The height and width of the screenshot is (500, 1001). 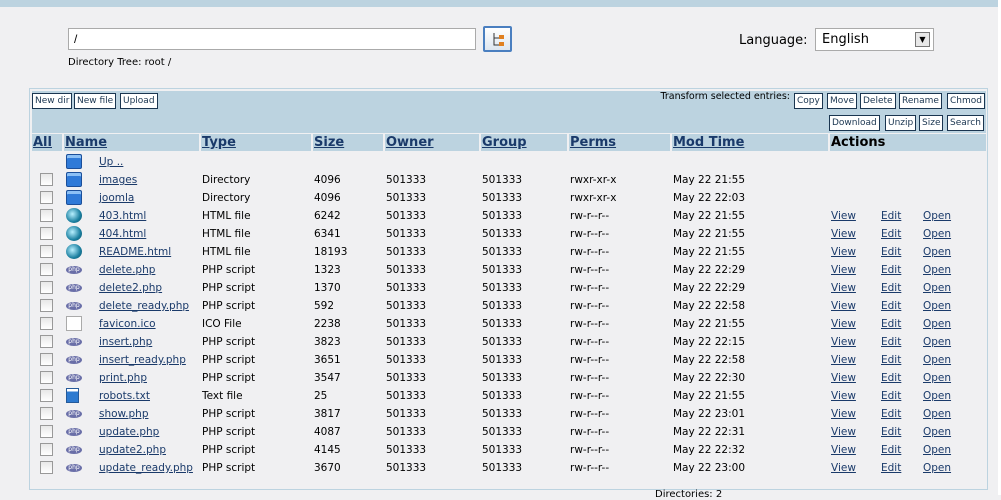 I want to click on file-name-link: show.php, so click(x=124, y=414).